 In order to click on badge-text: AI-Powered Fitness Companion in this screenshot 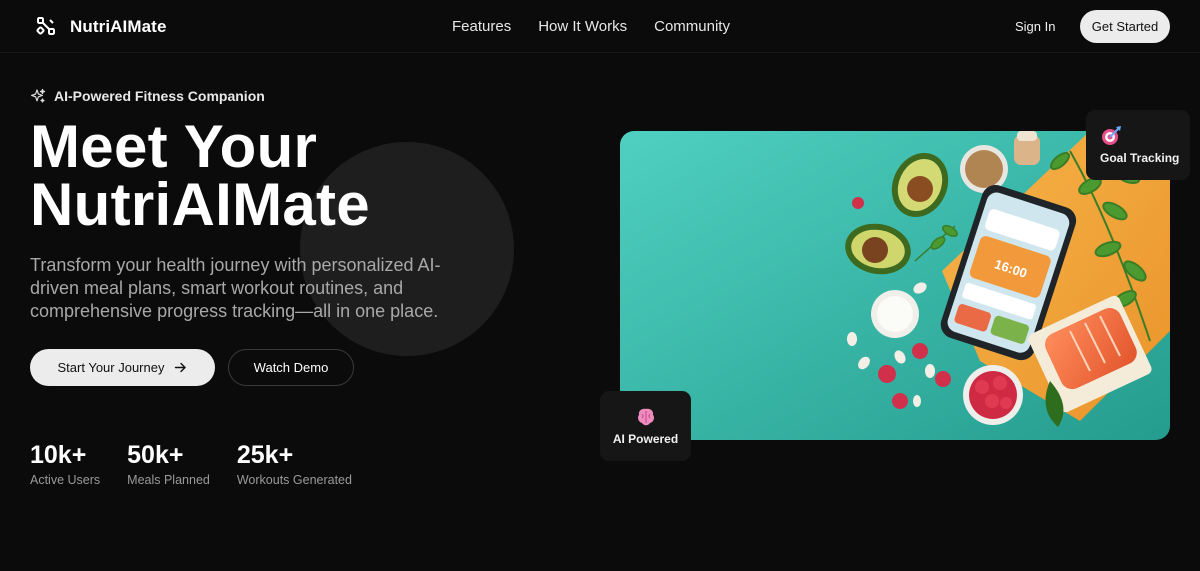, I will do `click(159, 96)`.